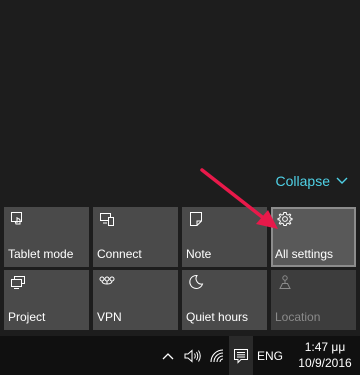 The width and height of the screenshot is (360, 375). What do you see at coordinates (16, 218) in the screenshot?
I see `tablet-mode-icon` at bounding box center [16, 218].